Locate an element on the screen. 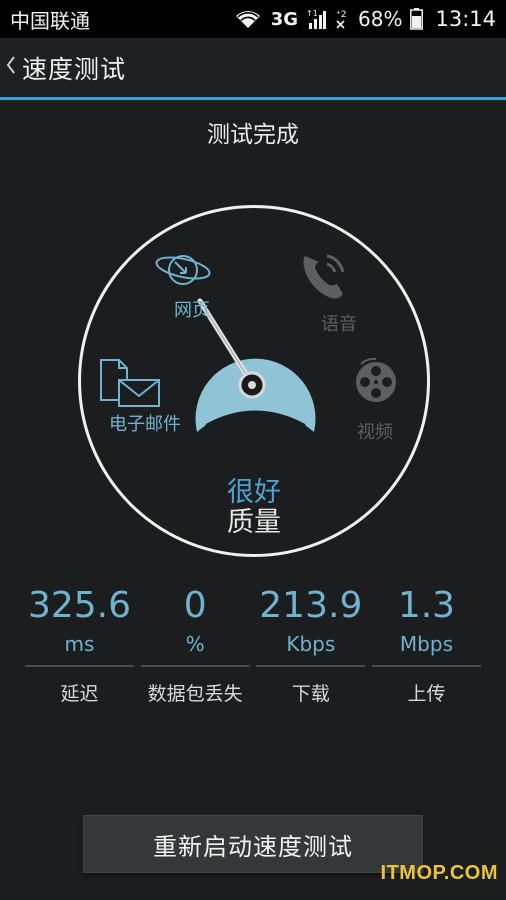 This screenshot has height=900, width=506. phone-icon is located at coordinates (325, 278).